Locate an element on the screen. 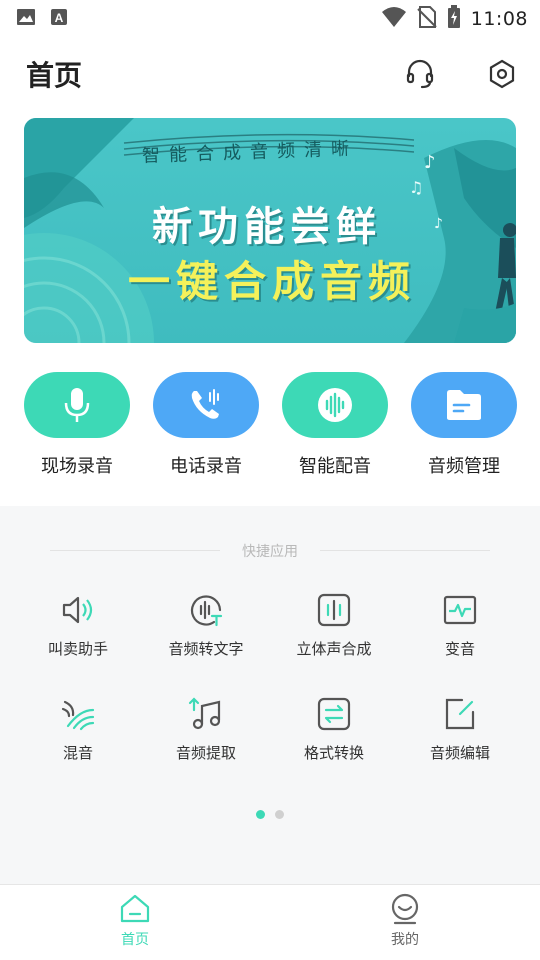 This screenshot has width=540, height=960. phone-icon is located at coordinates (205, 404).